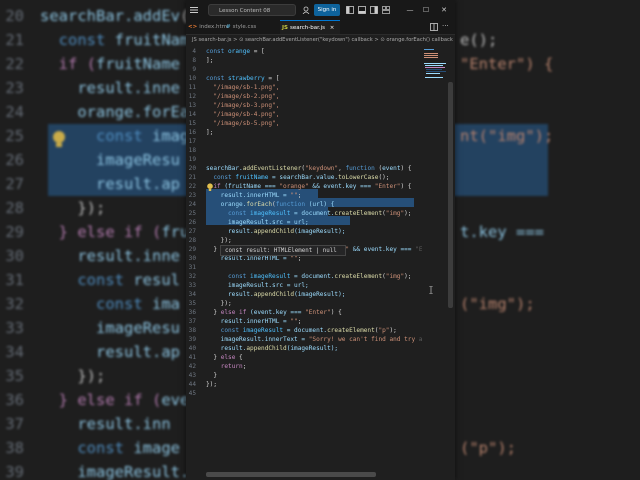 This screenshot has height=480, width=640. Describe the element at coordinates (192, 375) in the screenshot. I see `line-number: 43` at that location.